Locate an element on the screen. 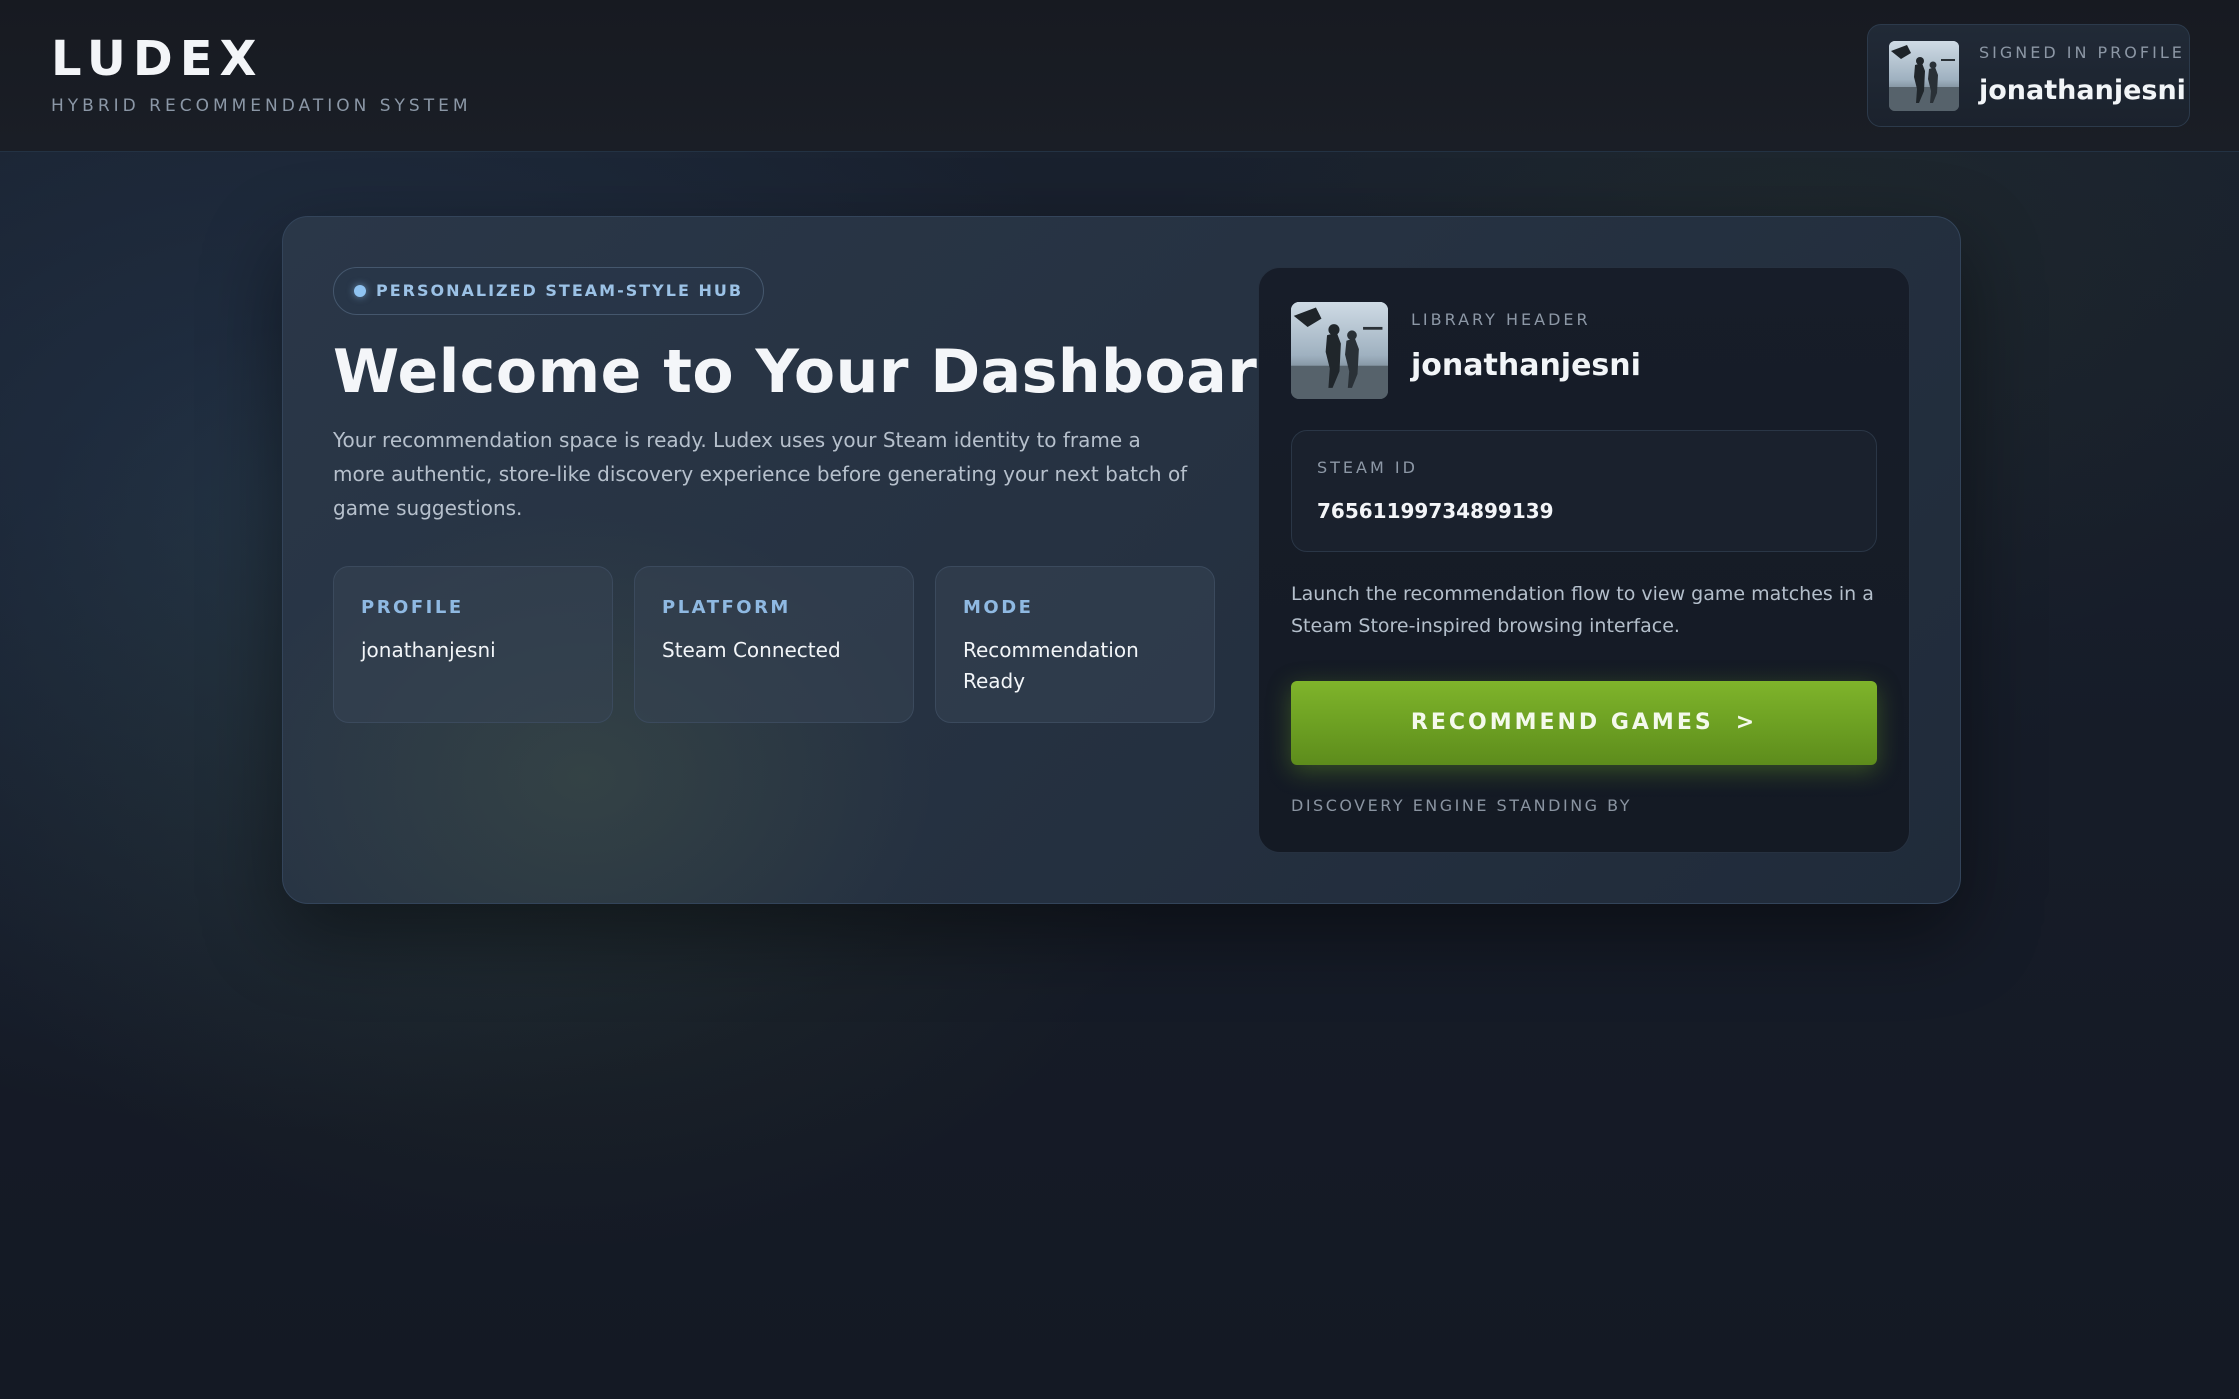 The height and width of the screenshot is (1399, 2239). library-username: jonathanjesni is located at coordinates (1526, 365).